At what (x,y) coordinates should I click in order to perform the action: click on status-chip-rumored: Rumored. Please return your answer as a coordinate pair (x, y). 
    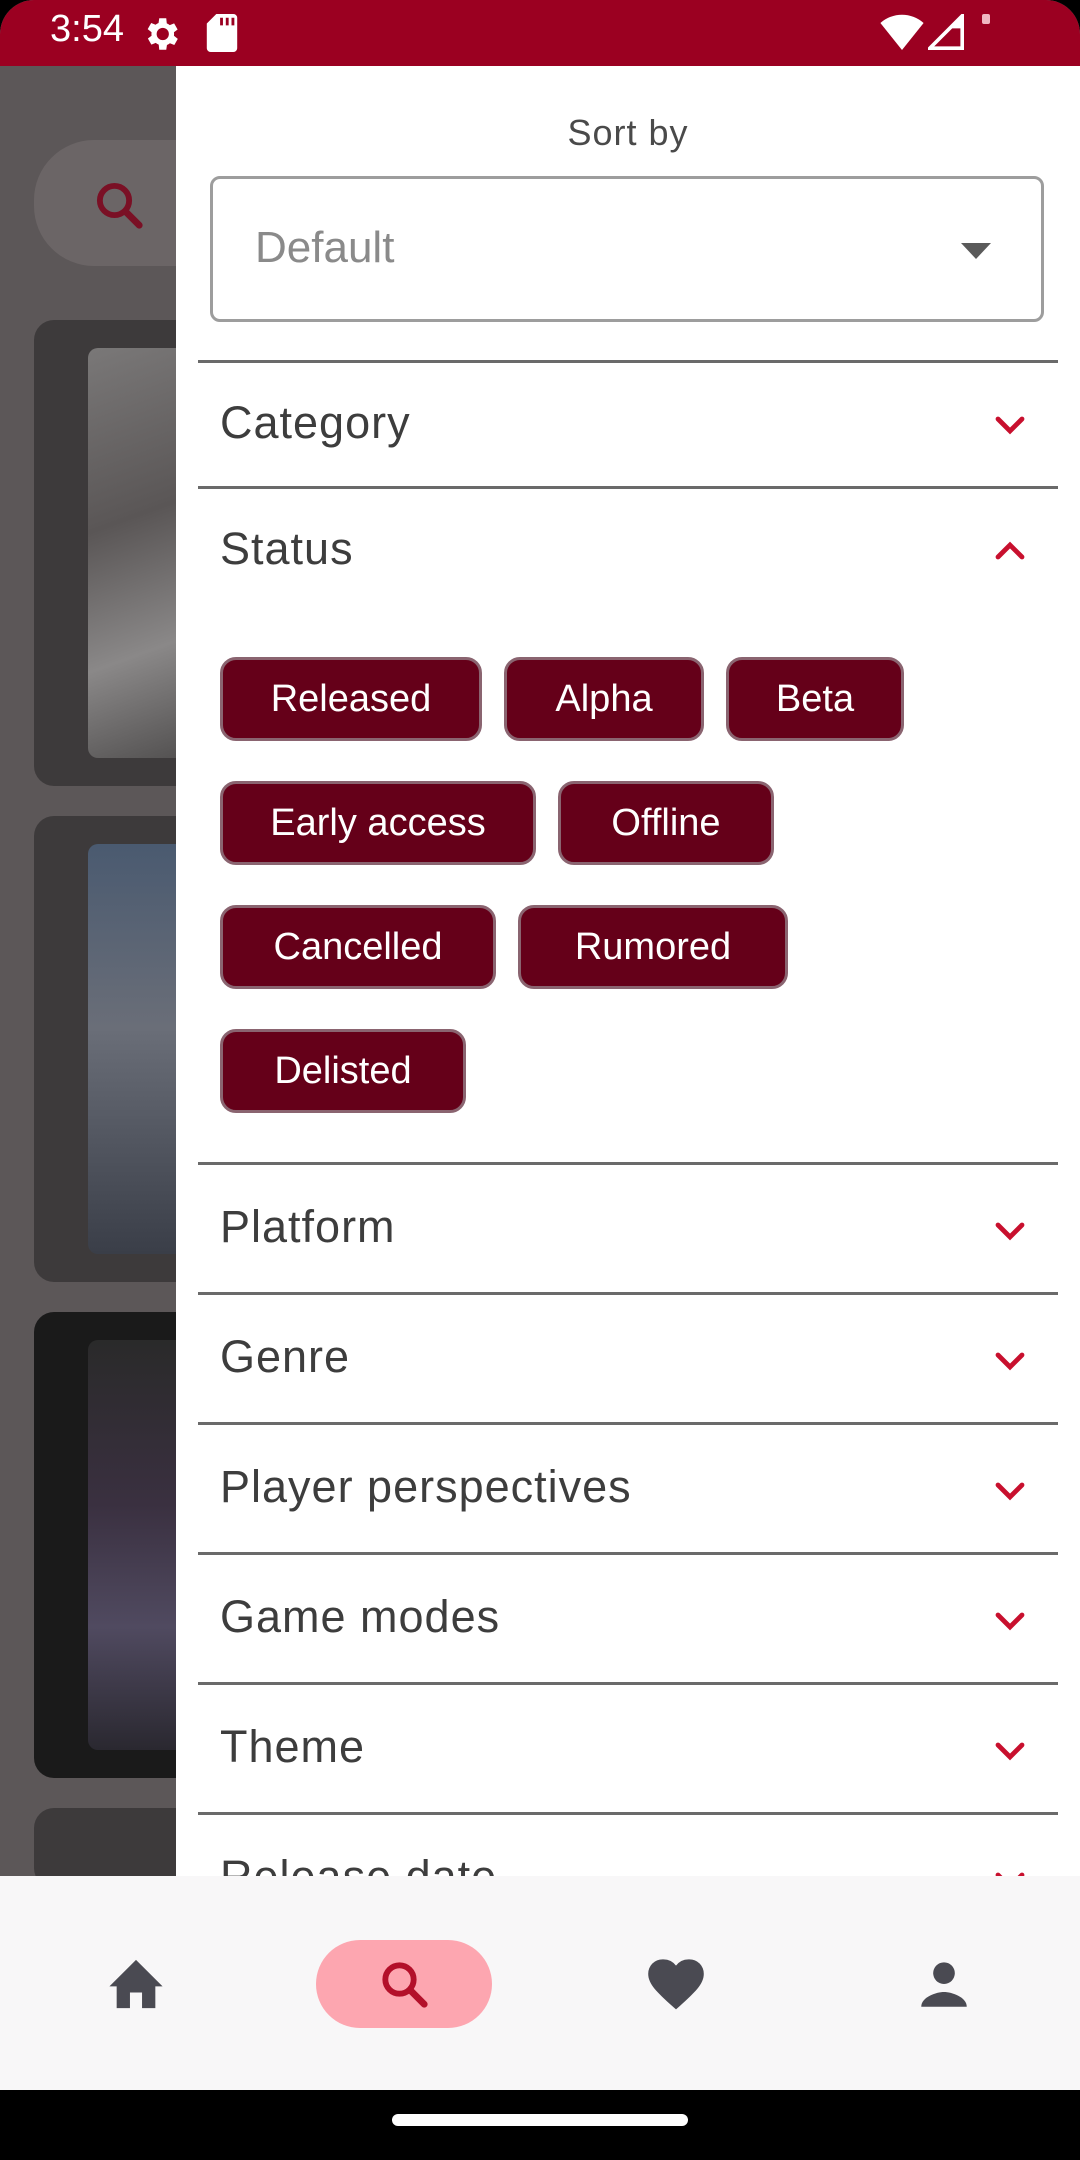
    Looking at the image, I should click on (653, 947).